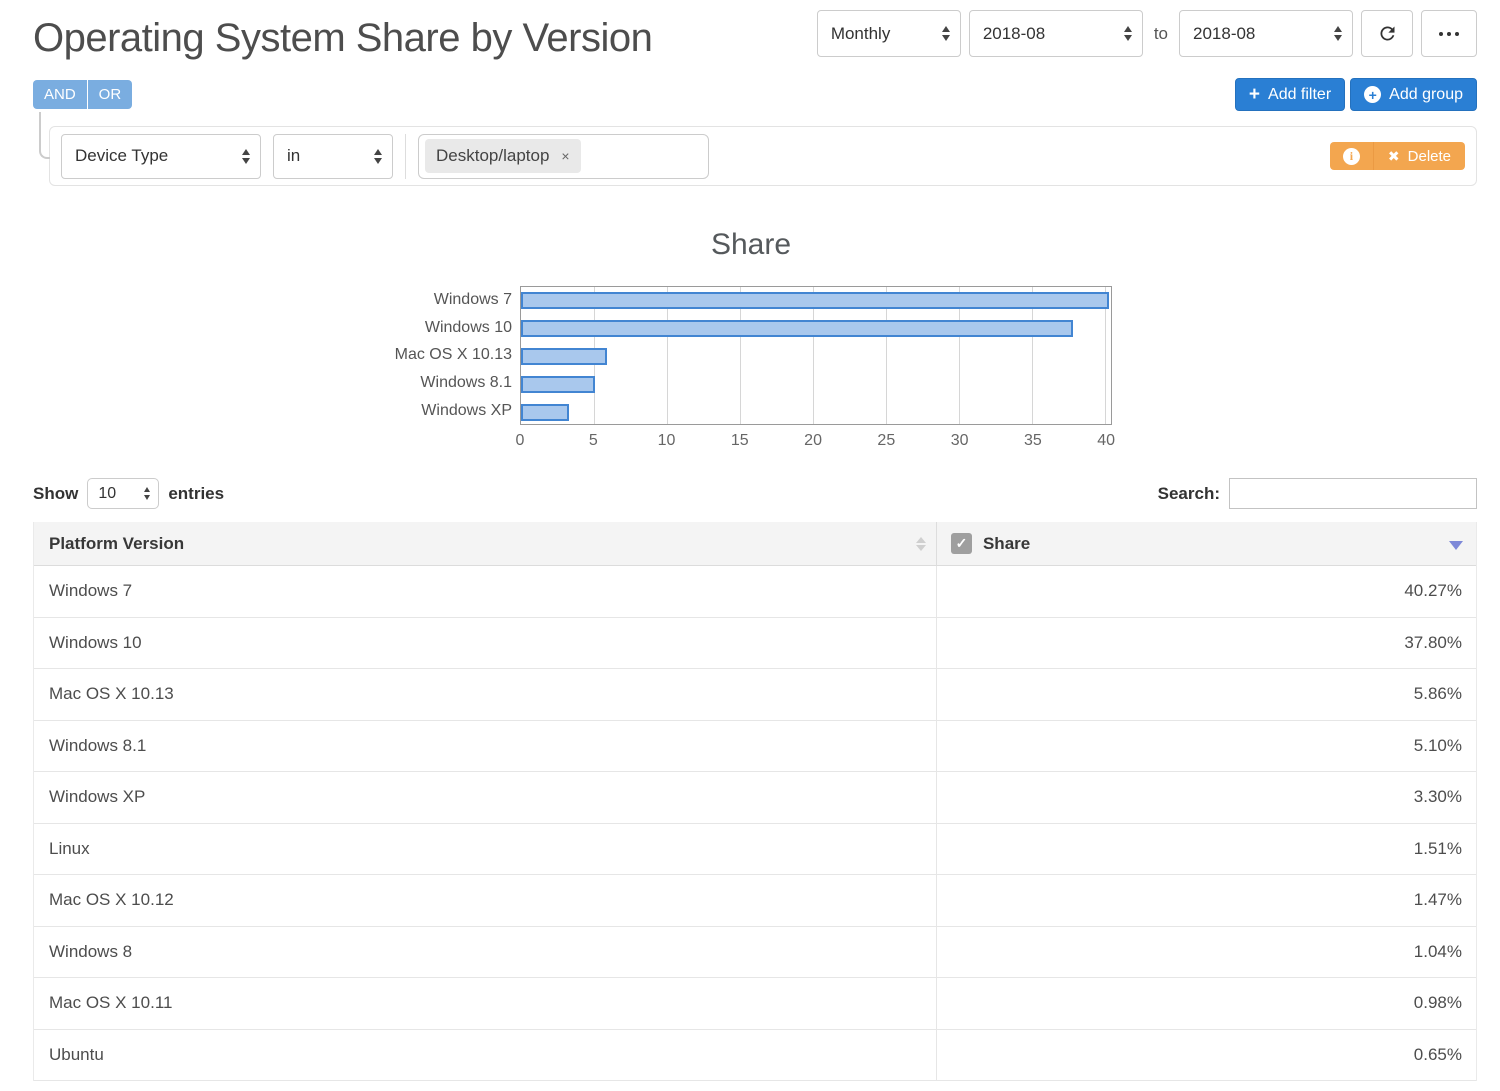 Image resolution: width=1500 pixels, height=1091 pixels. What do you see at coordinates (593, 440) in the screenshot?
I see `x-tick-label: 5` at bounding box center [593, 440].